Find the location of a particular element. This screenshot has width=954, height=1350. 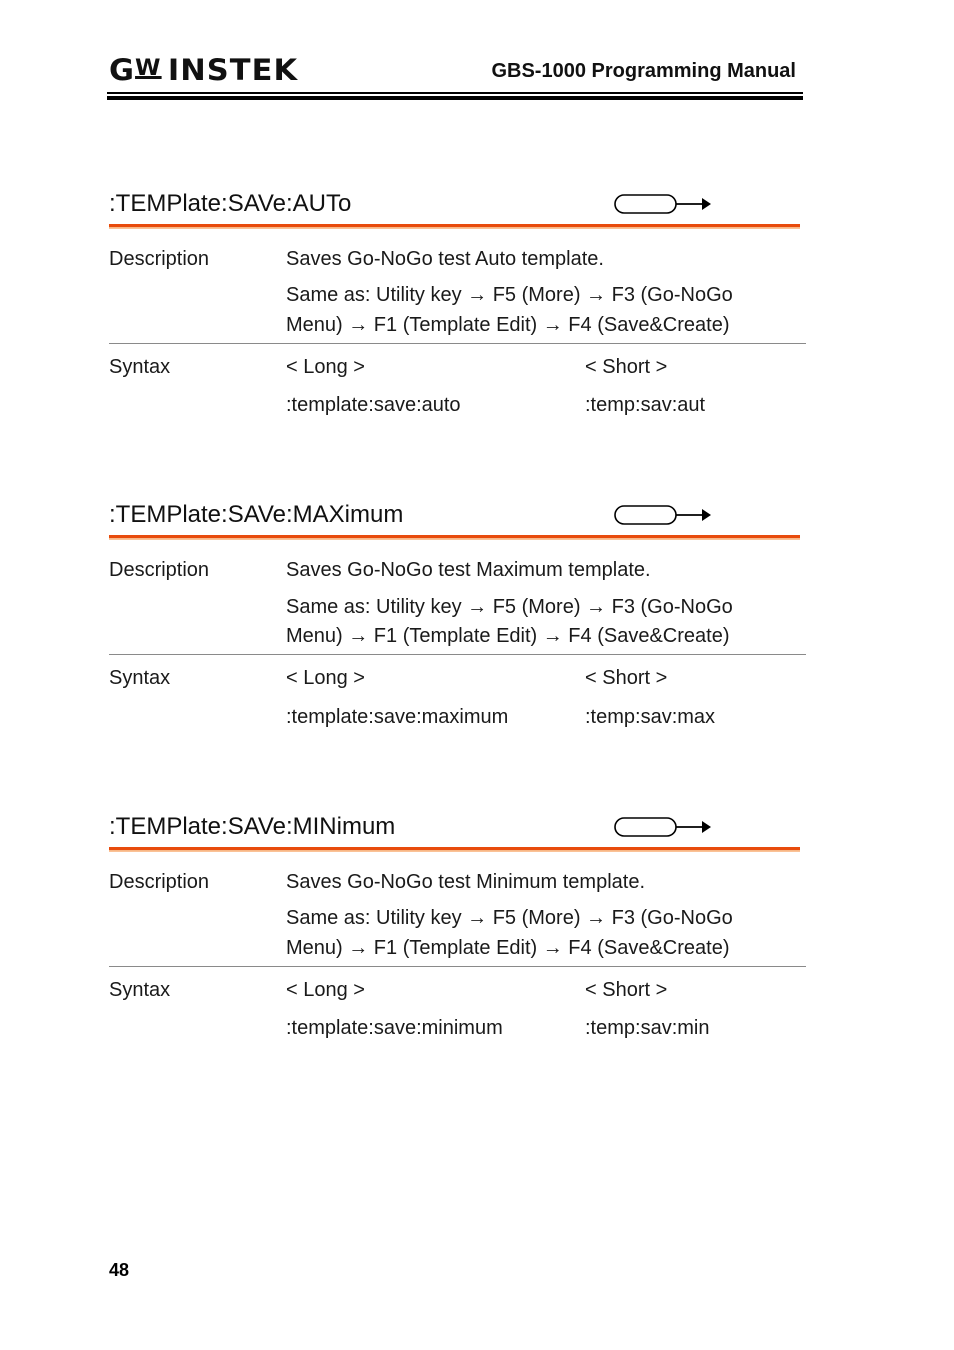

command-title: :TEMPlate:SAVe:AUTo is located at coordinates (230, 203).